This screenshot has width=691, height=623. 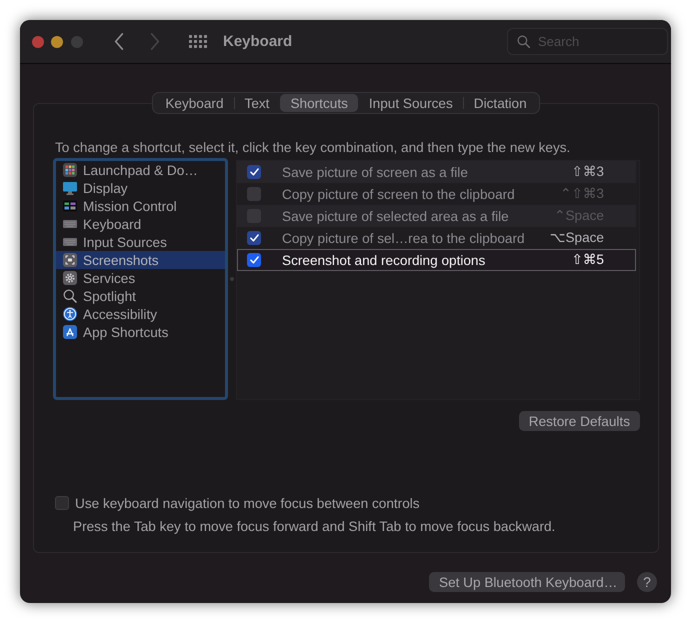 What do you see at coordinates (314, 527) in the screenshot?
I see `hint-text: Press the Tab key to move focus forward and Shift Tab to move focus backward.` at bounding box center [314, 527].